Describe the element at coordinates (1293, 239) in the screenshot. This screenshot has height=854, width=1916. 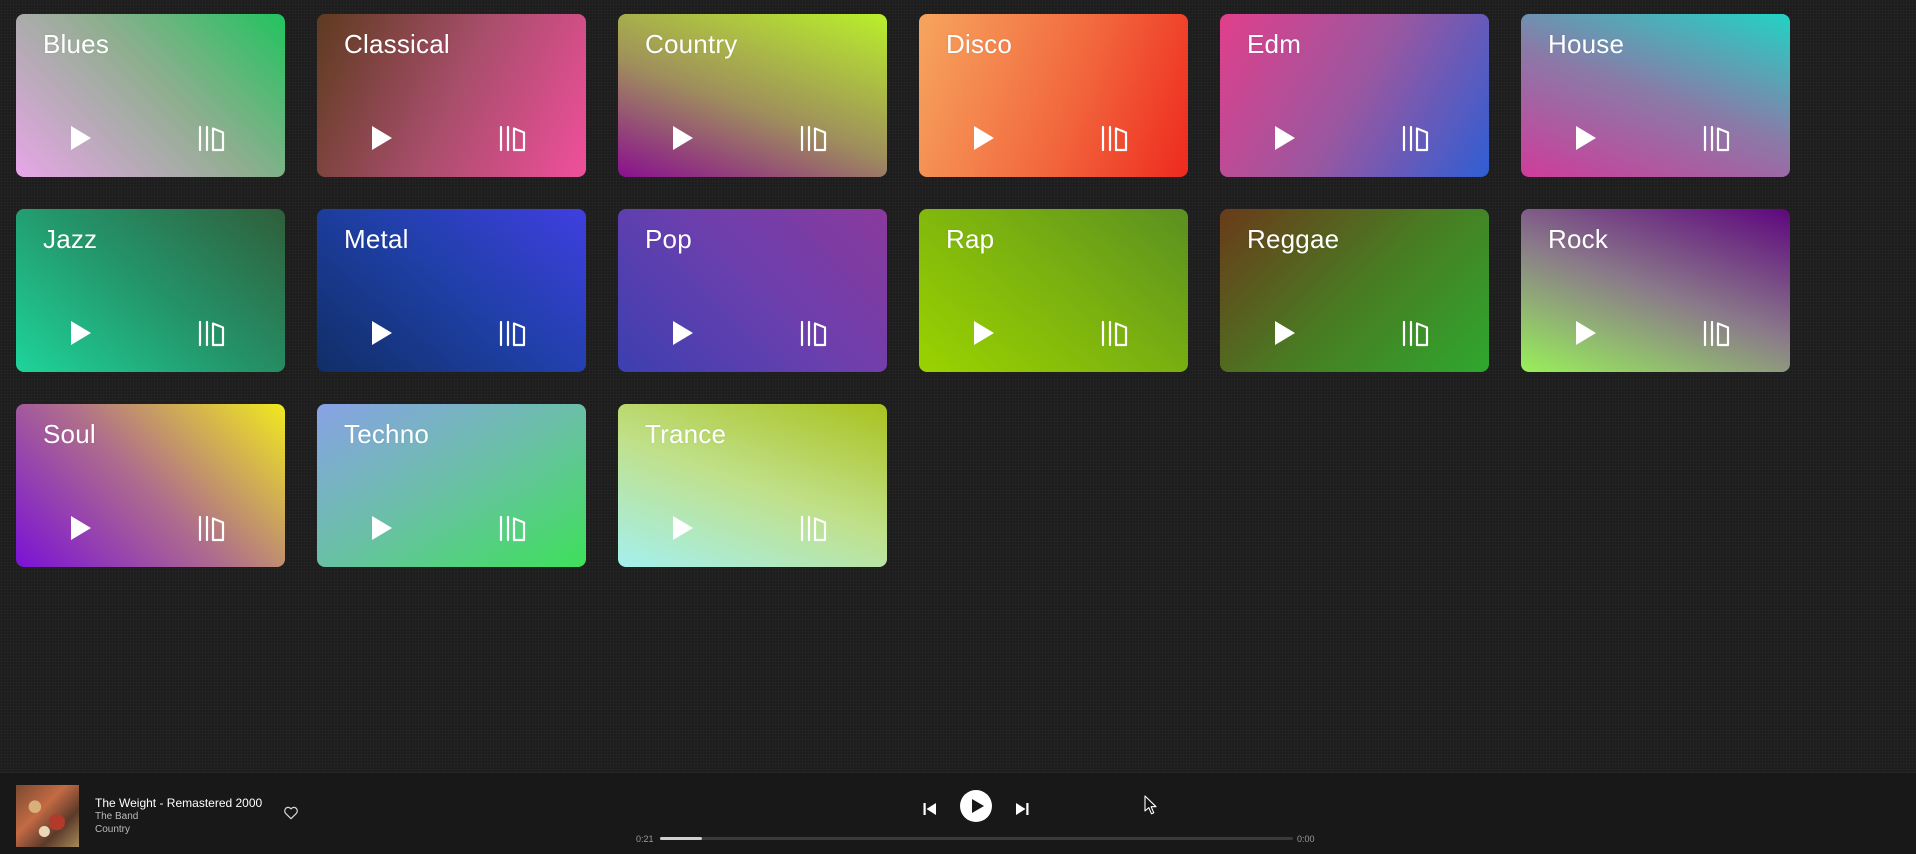
I see `genre-title: Reggae` at that location.